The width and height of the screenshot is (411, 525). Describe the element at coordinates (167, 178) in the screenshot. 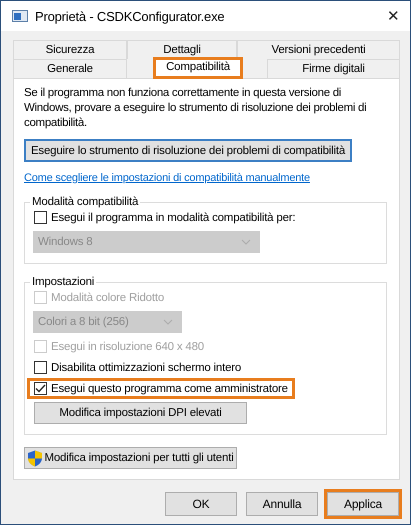

I see `manual-settings-link: Come scegliere le impostazioni di compatibilità manualmente` at that location.